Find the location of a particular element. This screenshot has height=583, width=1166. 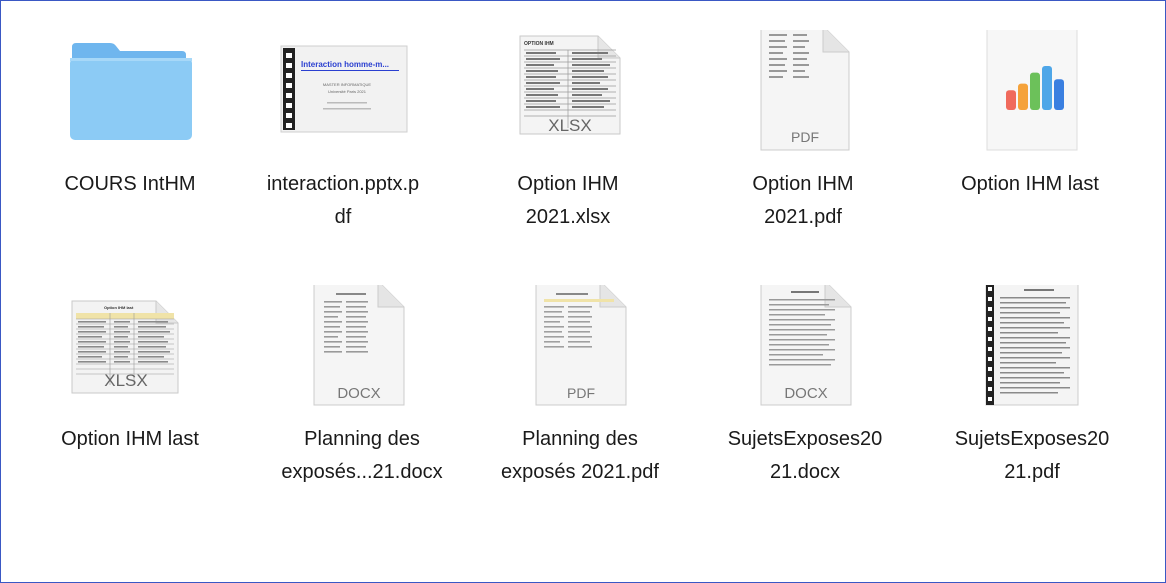

folder-icon is located at coordinates (130, 95).